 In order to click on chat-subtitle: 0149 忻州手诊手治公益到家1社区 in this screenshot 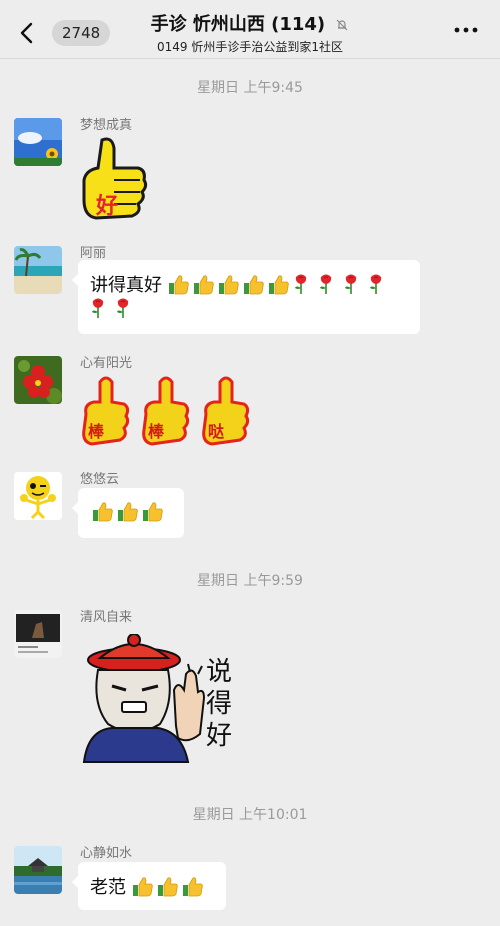, I will do `click(250, 47)`.